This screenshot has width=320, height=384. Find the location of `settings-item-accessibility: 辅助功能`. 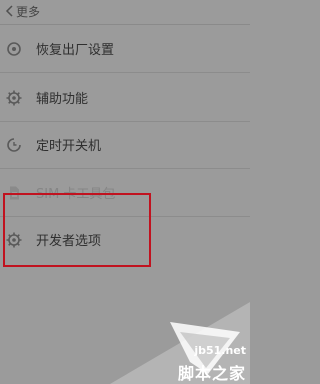

settings-item-accessibility: 辅助功能 is located at coordinates (125, 98).